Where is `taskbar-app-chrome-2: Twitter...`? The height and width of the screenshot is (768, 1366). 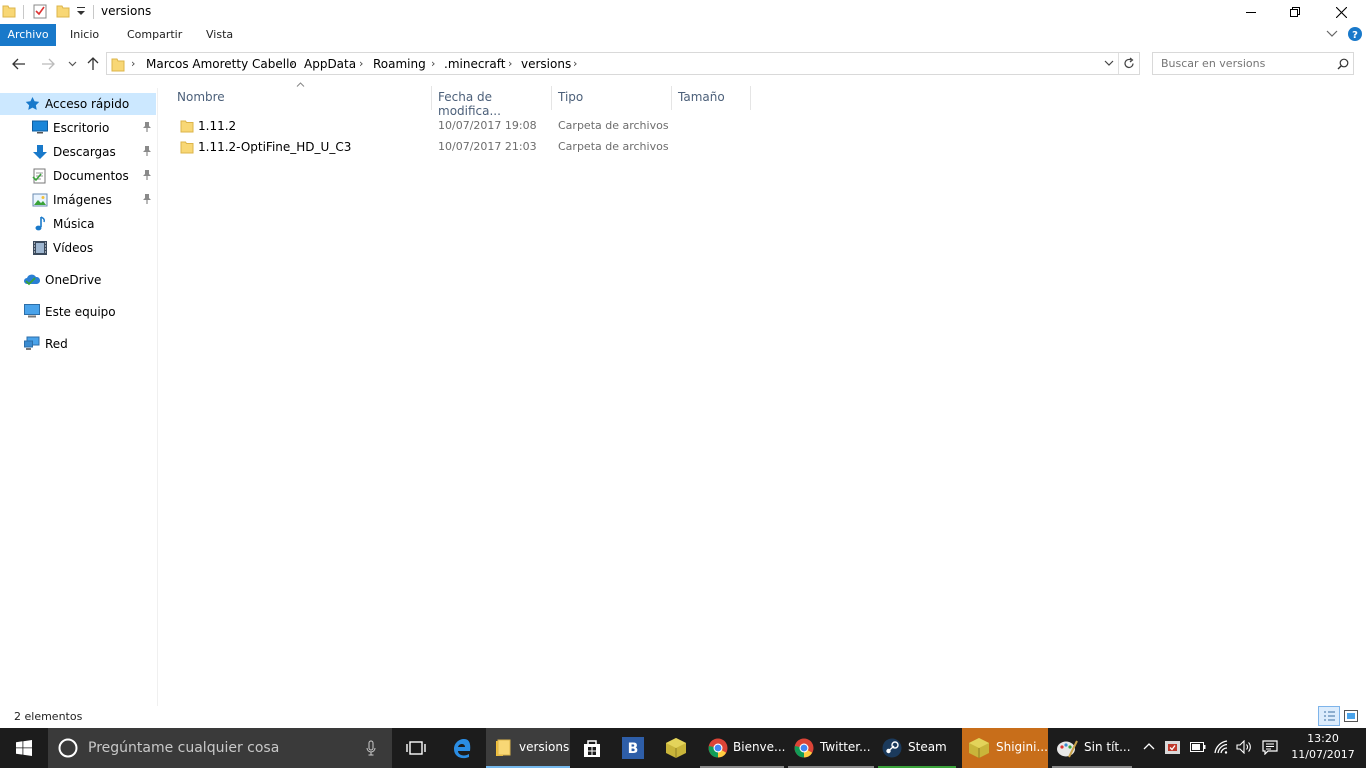
taskbar-app-chrome-2: Twitter... is located at coordinates (831, 748).